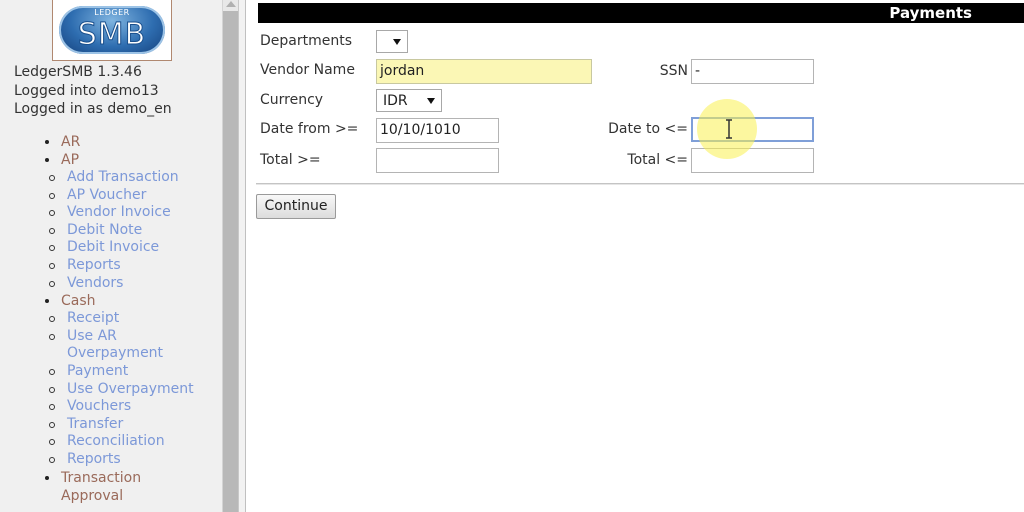 The width and height of the screenshot is (1024, 512). I want to click on menu-link-label: Use Overpayment, so click(130, 388).